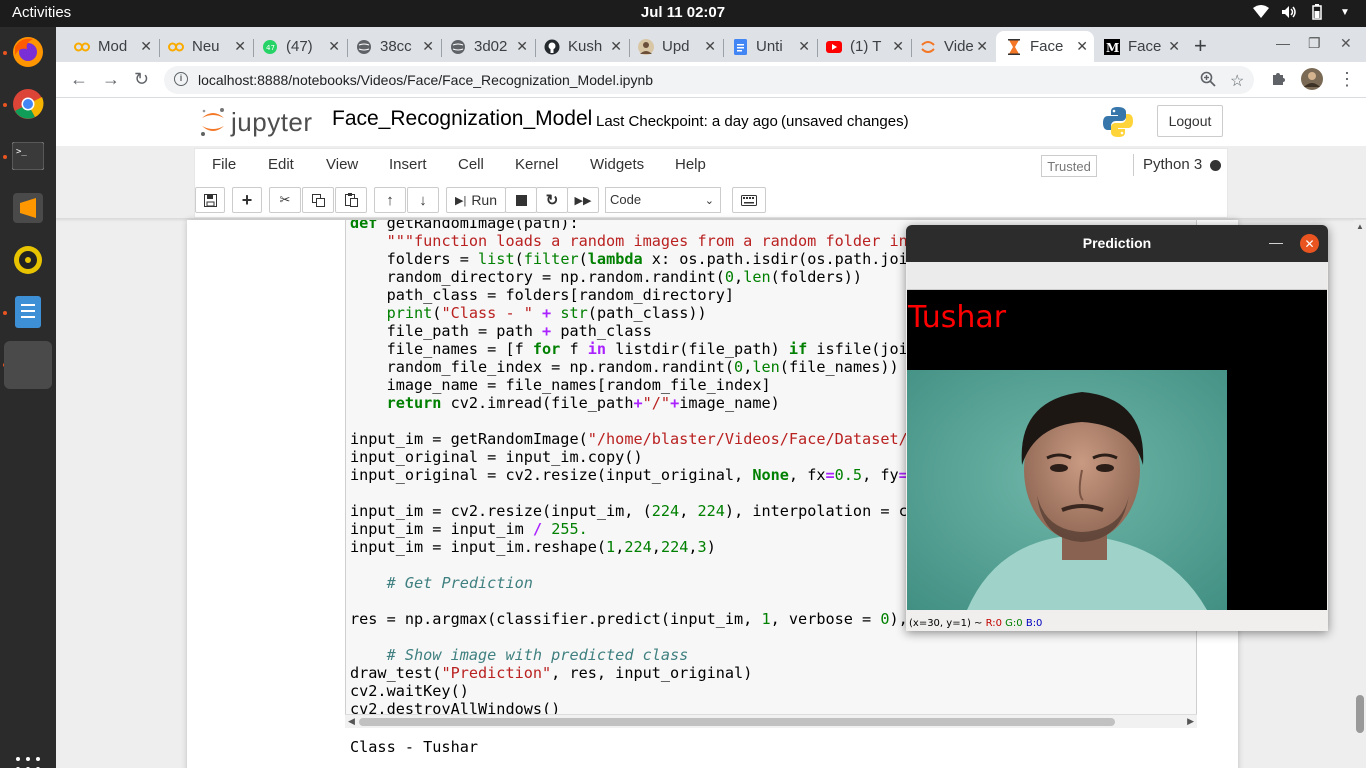 The height and width of the screenshot is (768, 1366). I want to click on back-icon: ←, so click(79, 79).